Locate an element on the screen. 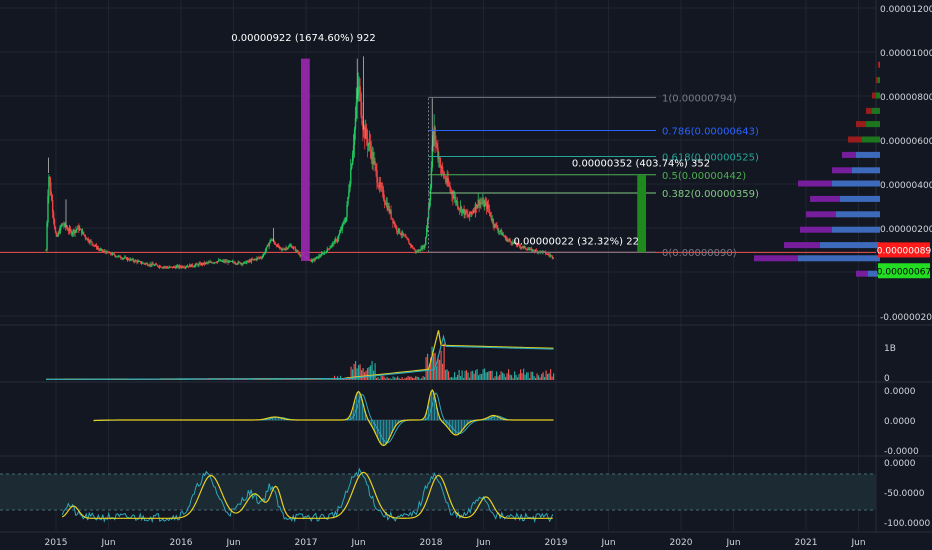 The width and height of the screenshot is (932, 550). volume-axis-tick: 0 is located at coordinates (887, 379).